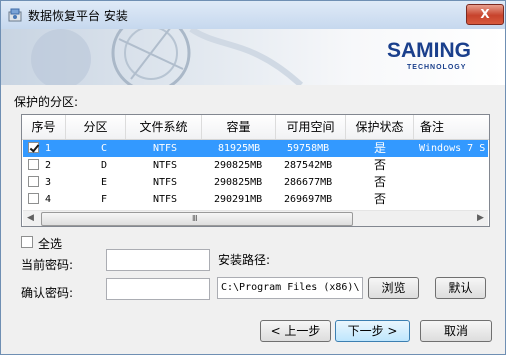  Describe the element at coordinates (238, 199) in the screenshot. I see `cell-capacity: 290291MB` at that location.